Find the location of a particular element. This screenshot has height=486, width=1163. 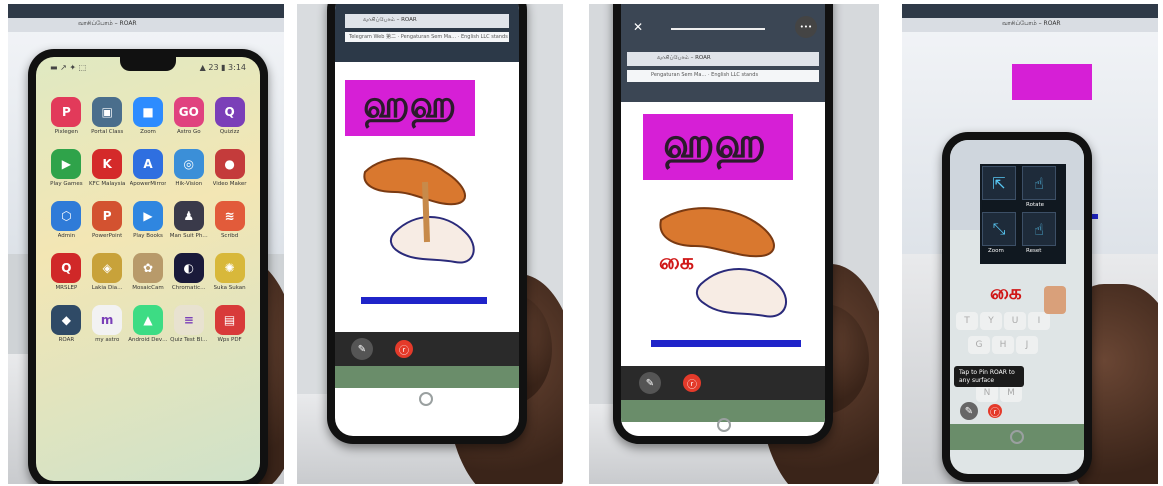

keyboard-key: I is located at coordinates (1039, 321).